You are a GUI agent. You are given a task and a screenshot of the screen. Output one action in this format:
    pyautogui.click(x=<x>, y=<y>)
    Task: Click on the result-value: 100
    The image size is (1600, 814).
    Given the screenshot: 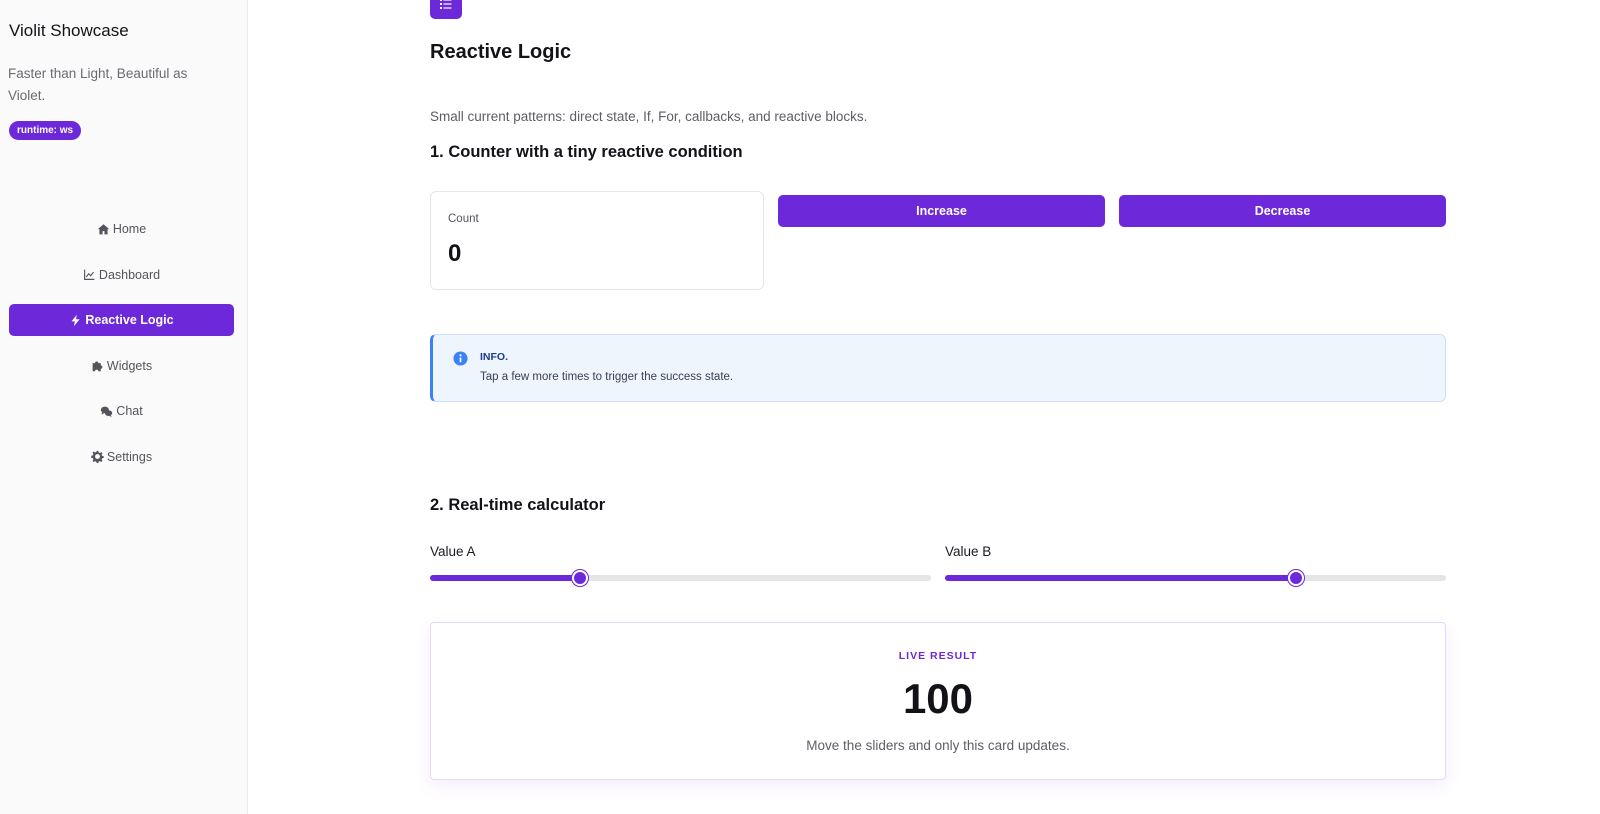 What is the action you would take?
    pyautogui.click(x=938, y=698)
    